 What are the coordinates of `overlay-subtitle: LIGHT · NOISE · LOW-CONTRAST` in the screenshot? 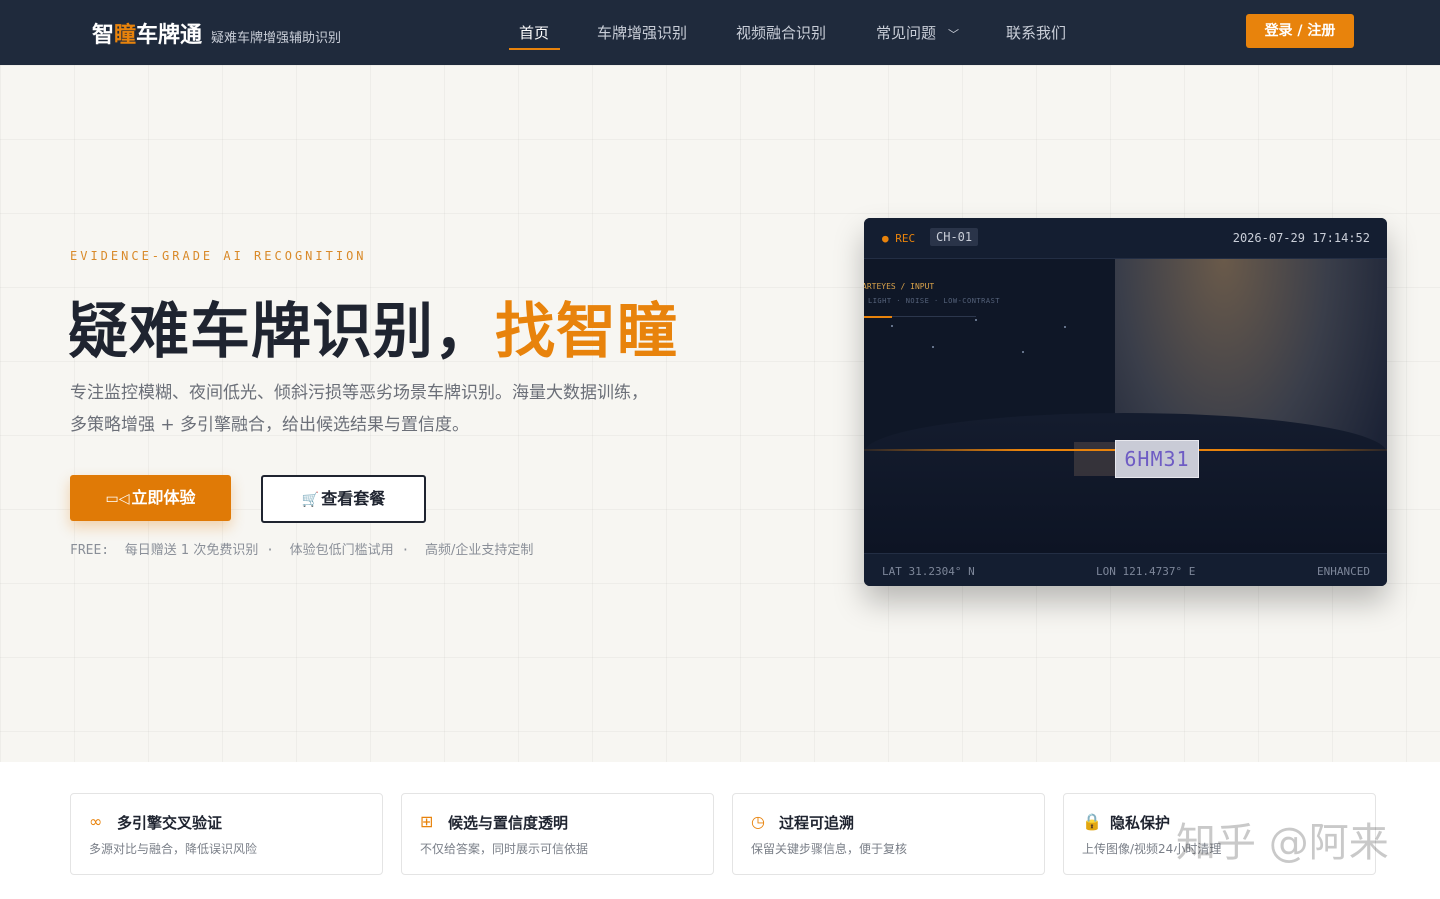 It's located at (934, 301).